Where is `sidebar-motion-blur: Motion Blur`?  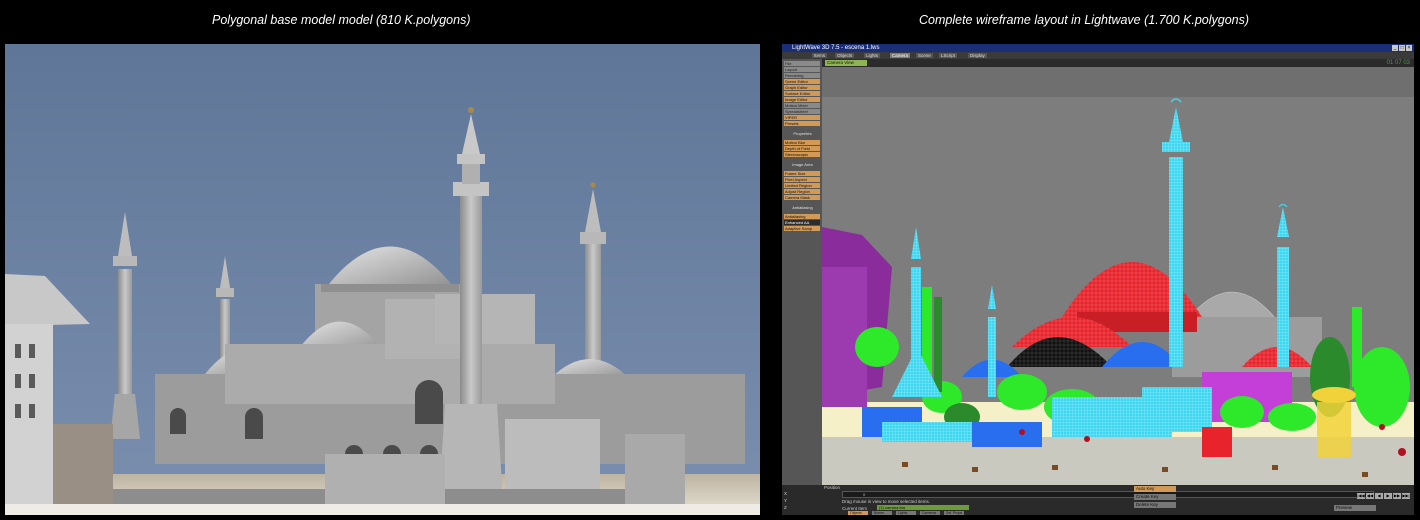
sidebar-motion-blur: Motion Blur is located at coordinates (802, 142).